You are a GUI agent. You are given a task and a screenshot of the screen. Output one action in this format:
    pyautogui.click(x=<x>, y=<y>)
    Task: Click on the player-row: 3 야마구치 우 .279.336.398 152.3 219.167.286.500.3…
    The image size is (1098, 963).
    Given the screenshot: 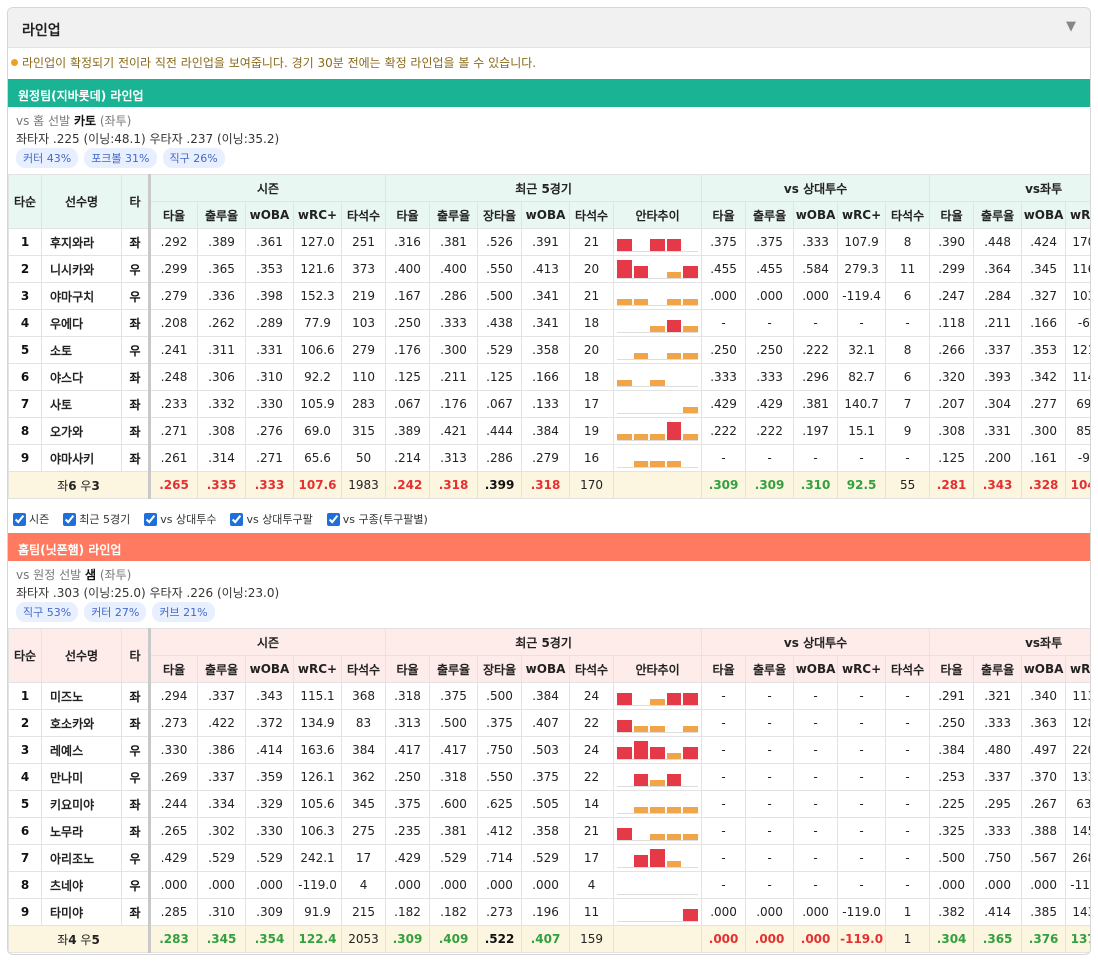 What is the action you would take?
    pyautogui.click(x=549, y=296)
    